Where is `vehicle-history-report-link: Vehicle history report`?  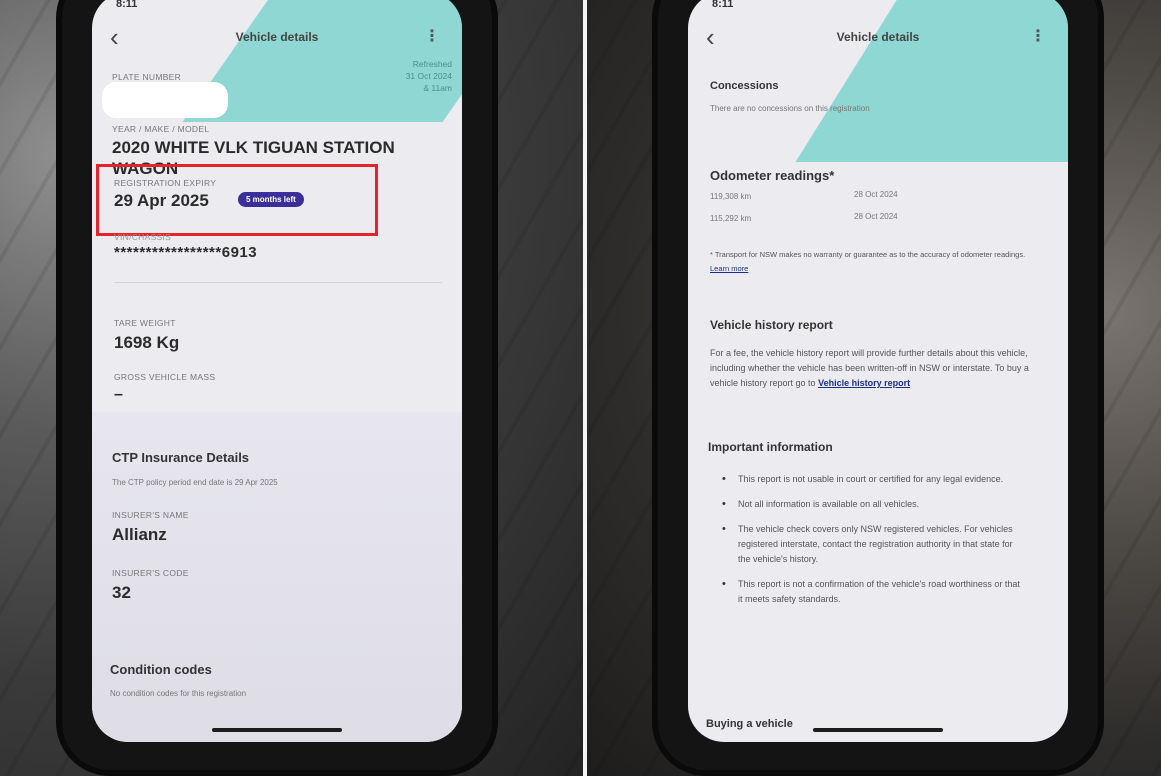 vehicle-history-report-link: Vehicle history report is located at coordinates (864, 383).